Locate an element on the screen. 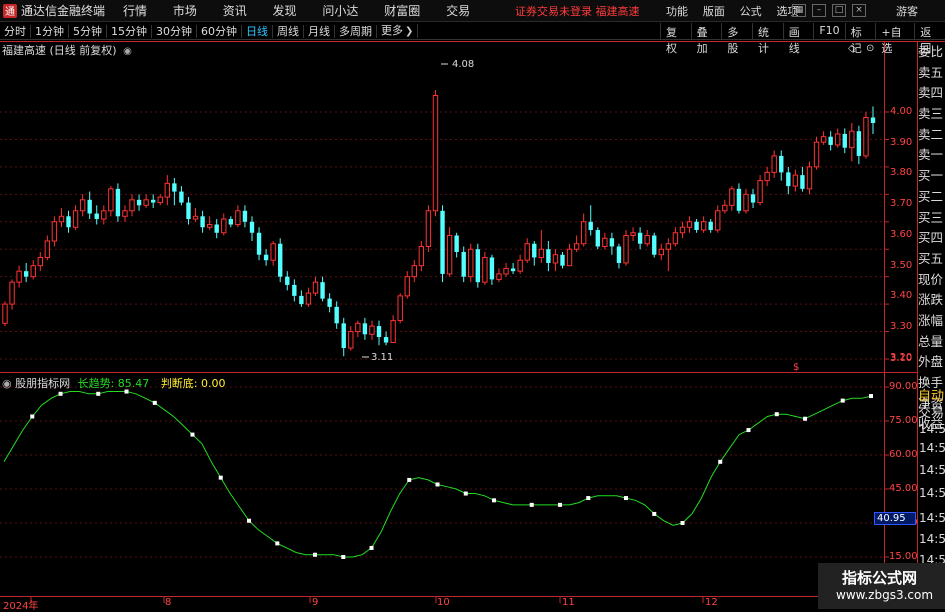 The width and height of the screenshot is (945, 612). indicator-settings-icon: ◉ is located at coordinates (7, 383).